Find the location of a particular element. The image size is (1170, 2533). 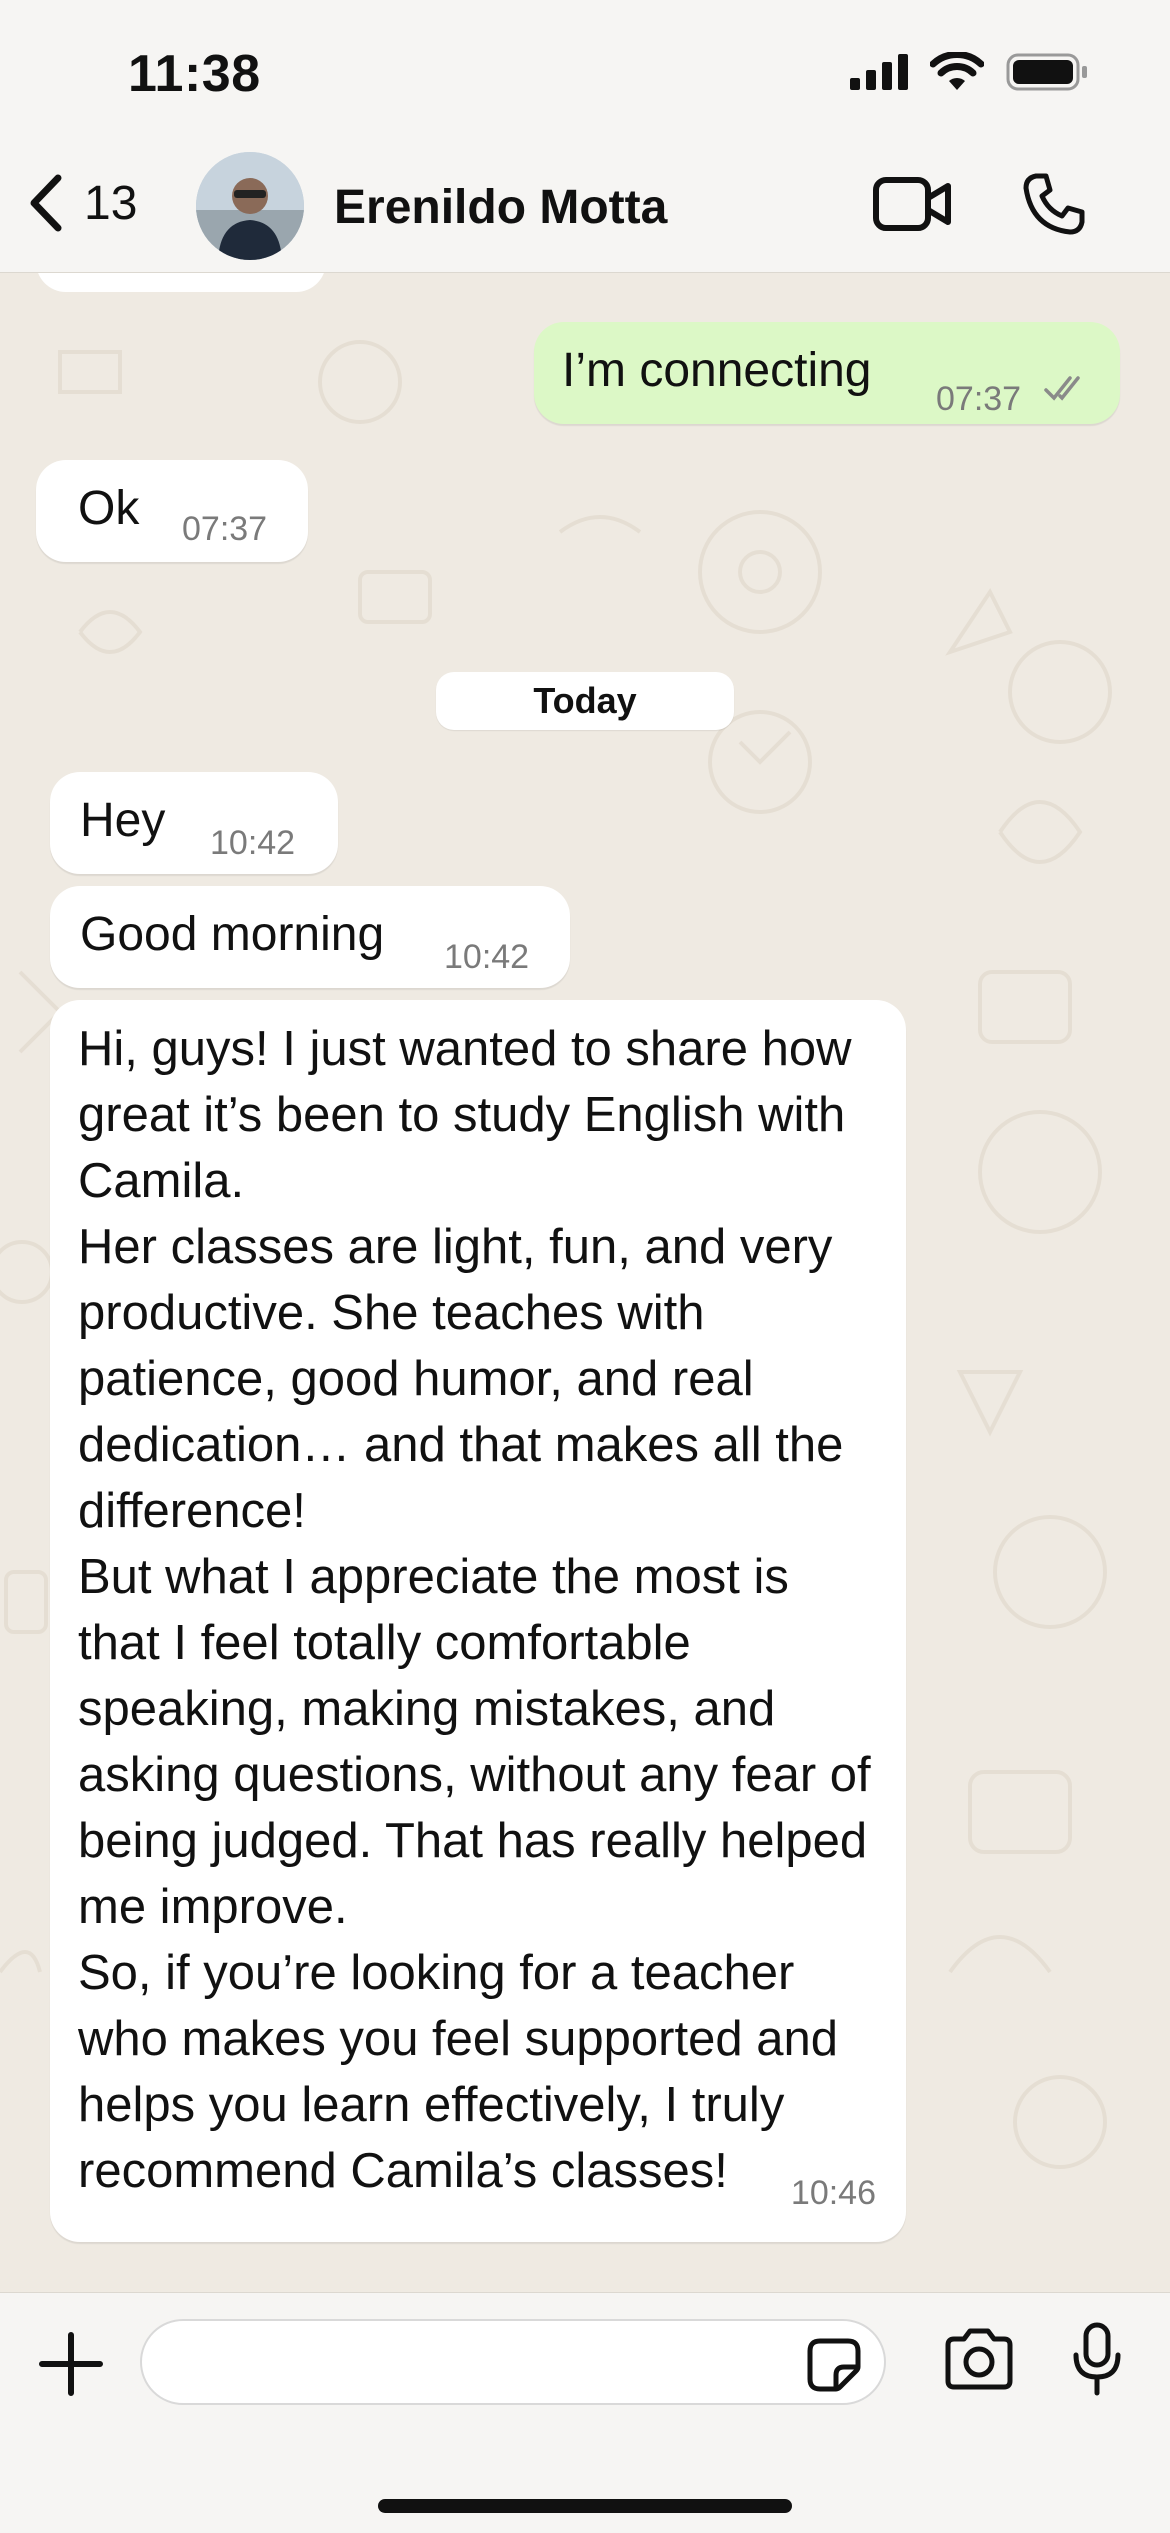

signal-icon is located at coordinates (879, 72).